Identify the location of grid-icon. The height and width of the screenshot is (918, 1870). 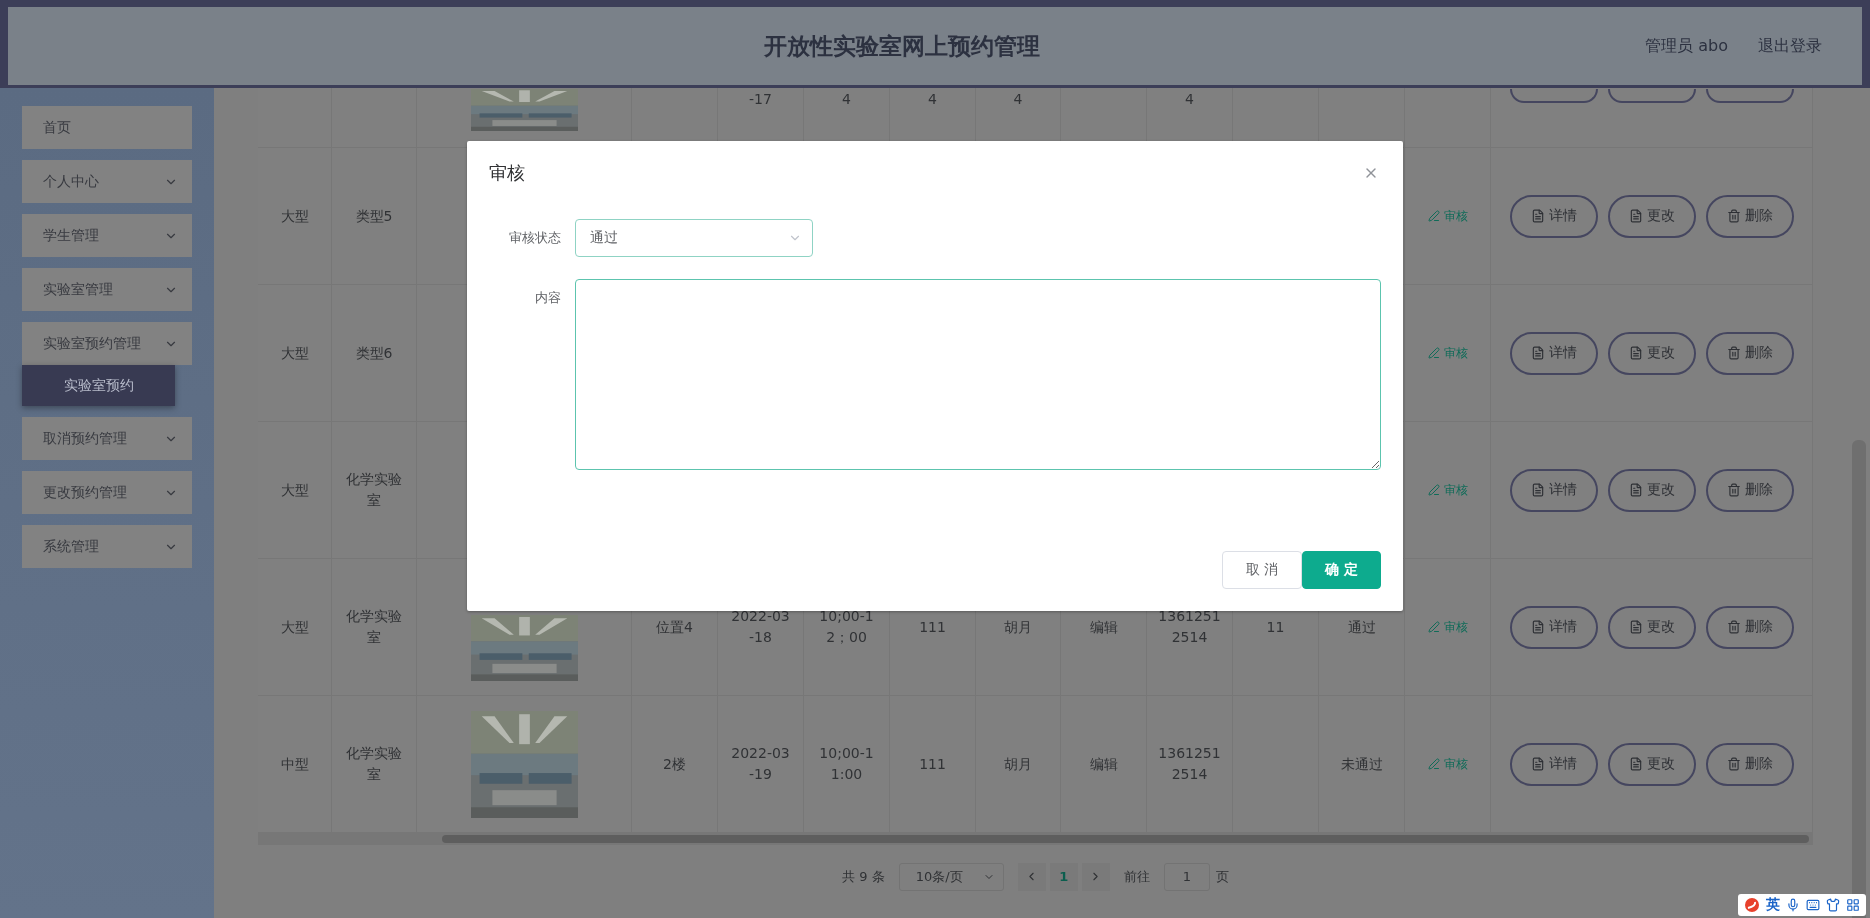
(1853, 905).